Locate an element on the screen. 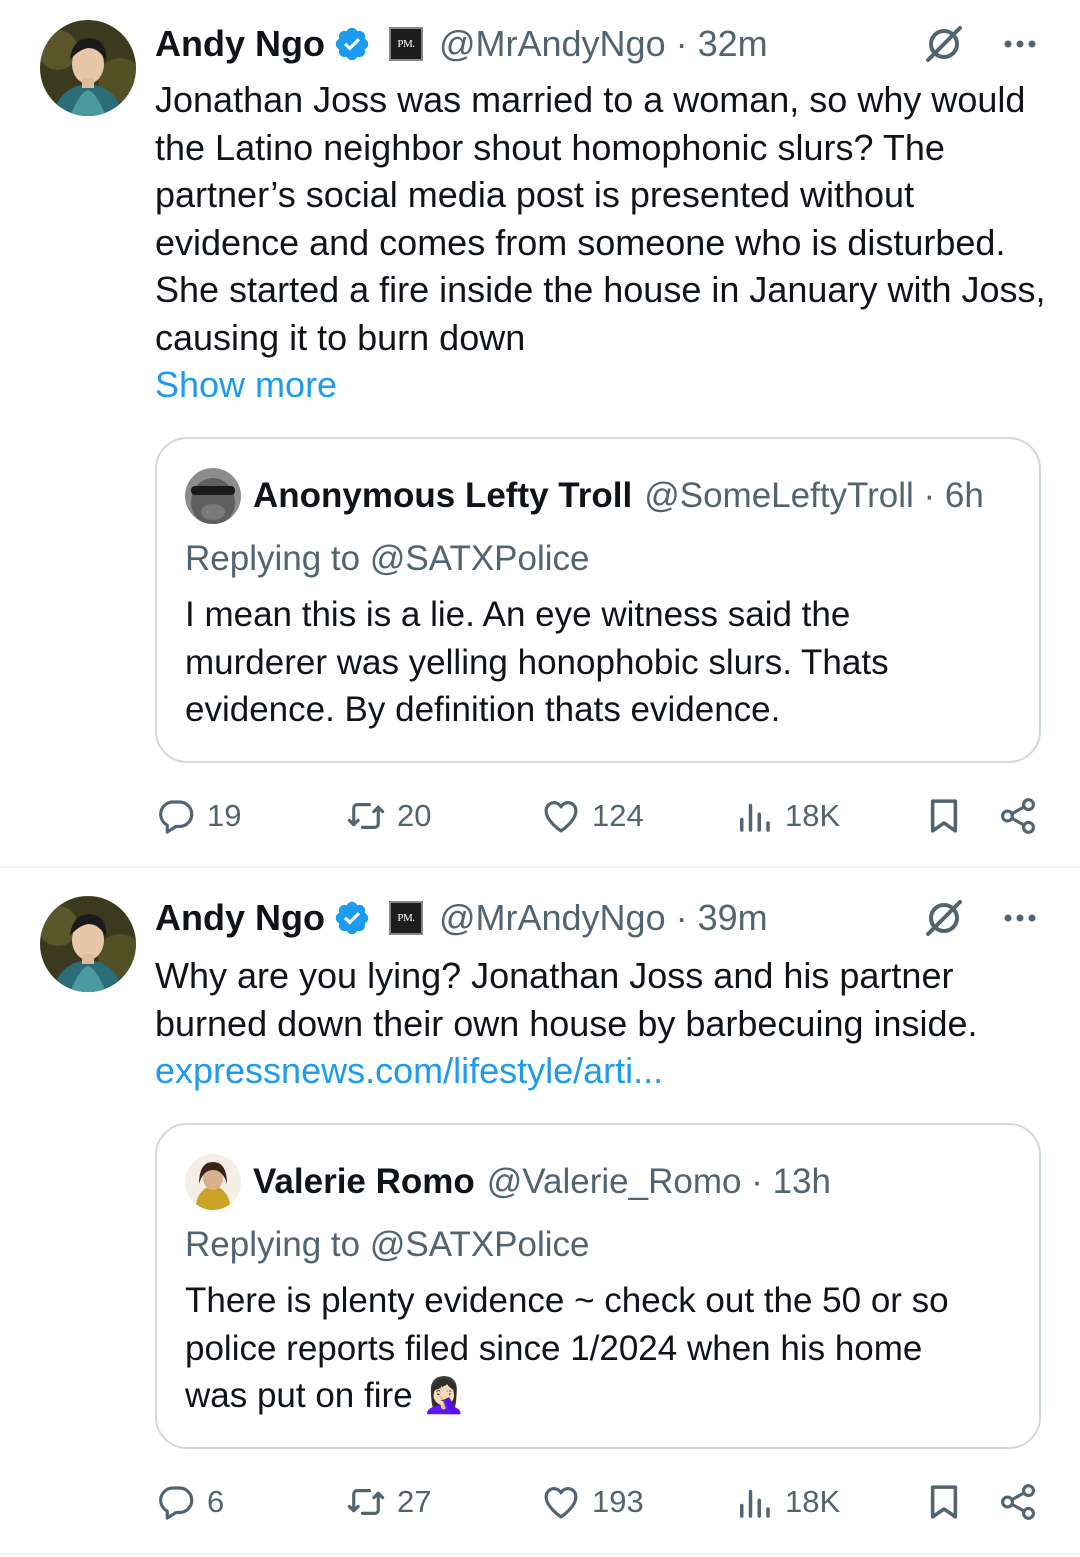 This screenshot has width=1080, height=1557. author-handle-time: @MrAndyNgo · 32m is located at coordinates (603, 44).